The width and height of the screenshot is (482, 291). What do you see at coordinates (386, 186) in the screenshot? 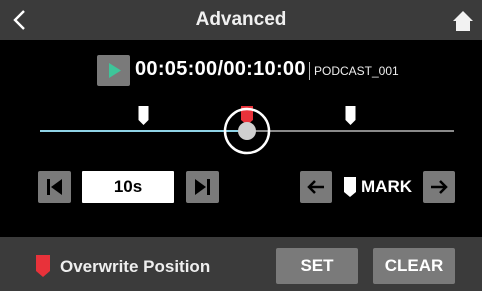
I see `mark-label: MARK` at bounding box center [386, 186].